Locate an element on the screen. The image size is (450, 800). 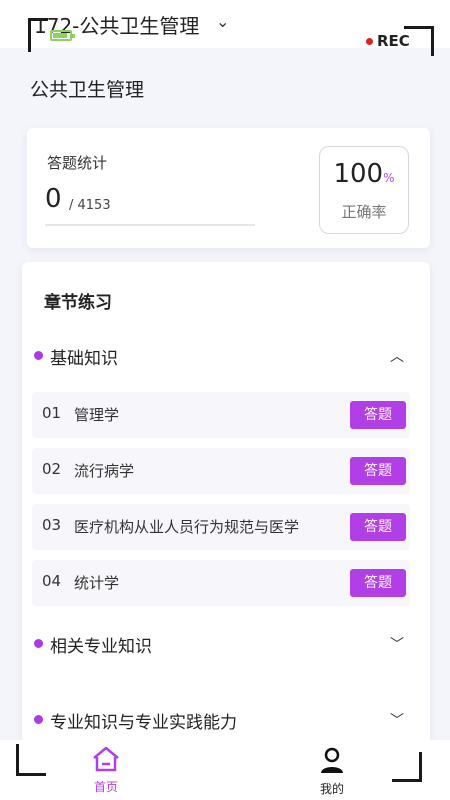
item-number: 03 is located at coordinates (52, 525).